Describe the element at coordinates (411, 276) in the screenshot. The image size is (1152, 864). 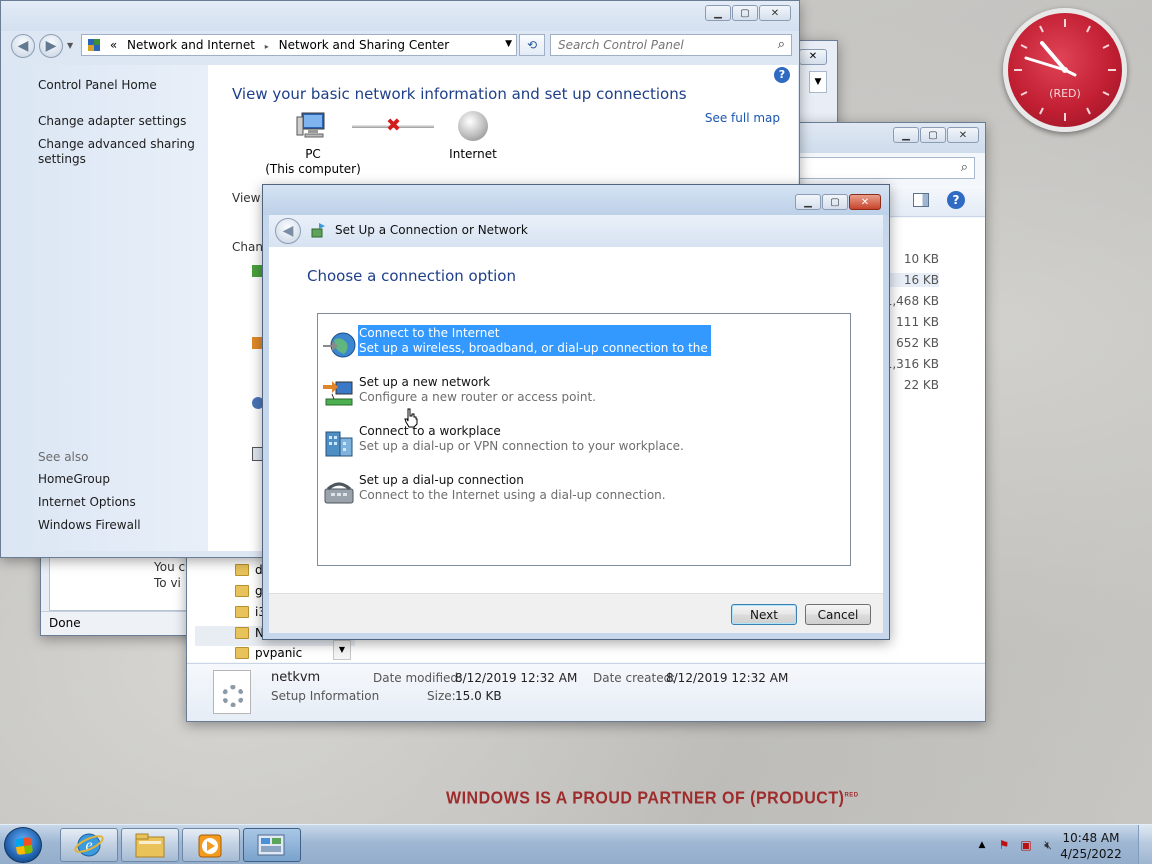
I see `dialog-heading: Choose a connection option` at that location.